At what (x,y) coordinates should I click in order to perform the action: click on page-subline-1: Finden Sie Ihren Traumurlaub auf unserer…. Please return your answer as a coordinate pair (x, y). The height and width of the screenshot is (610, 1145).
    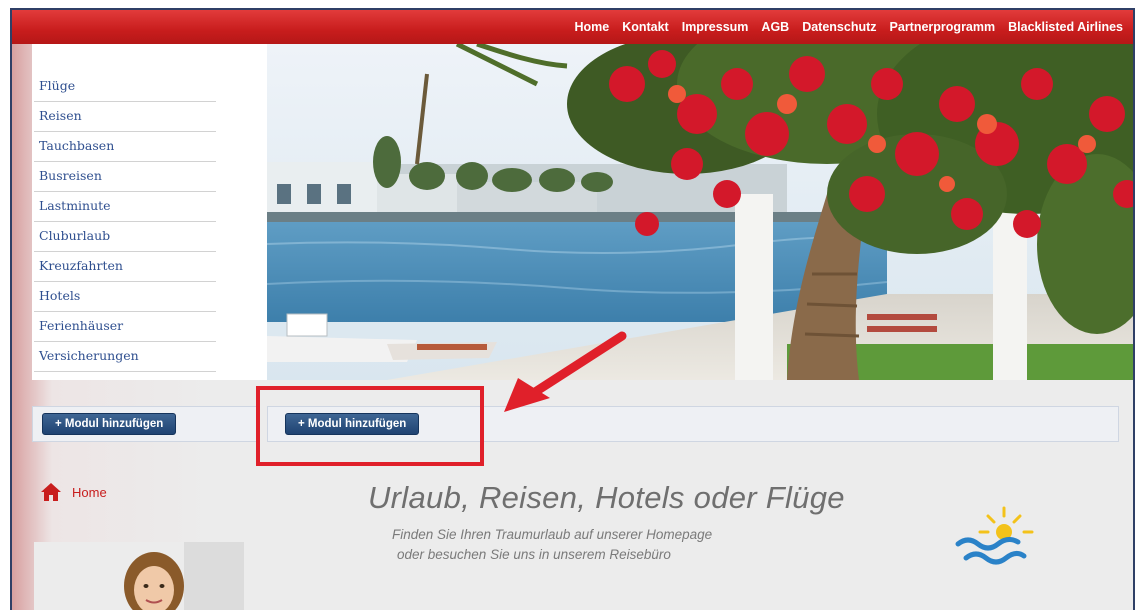
    Looking at the image, I should click on (552, 534).